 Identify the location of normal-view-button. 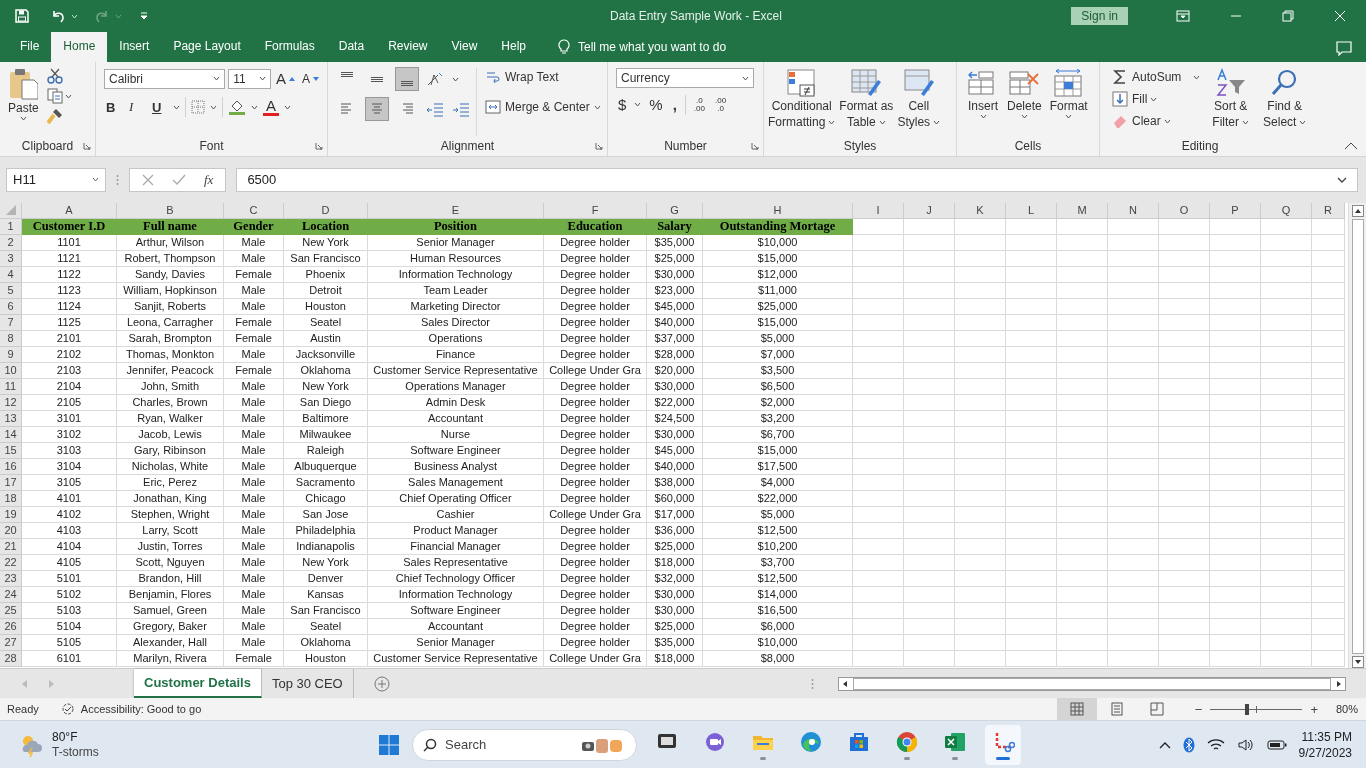
(1076, 709).